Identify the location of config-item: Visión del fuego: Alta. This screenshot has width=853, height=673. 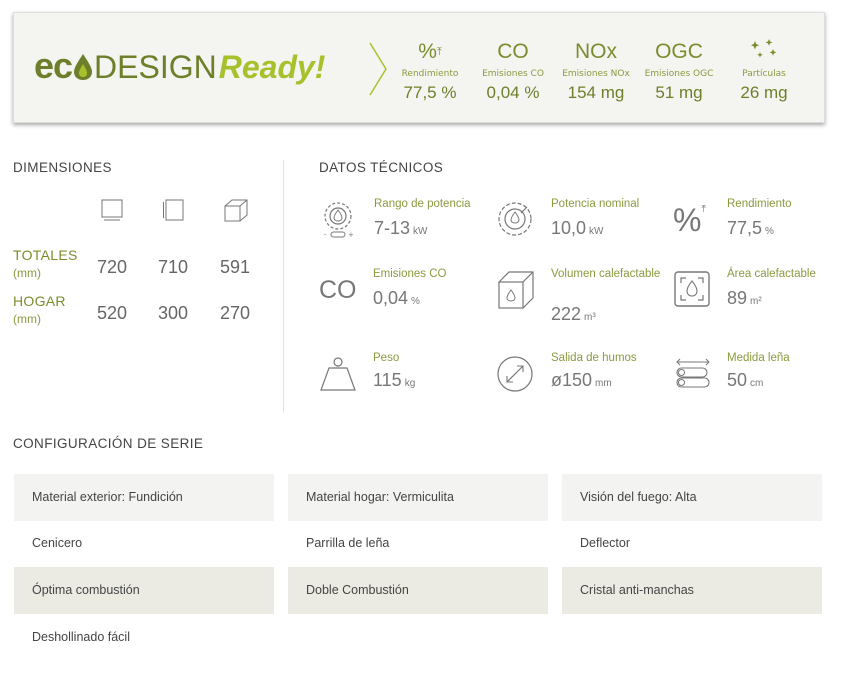
(692, 497).